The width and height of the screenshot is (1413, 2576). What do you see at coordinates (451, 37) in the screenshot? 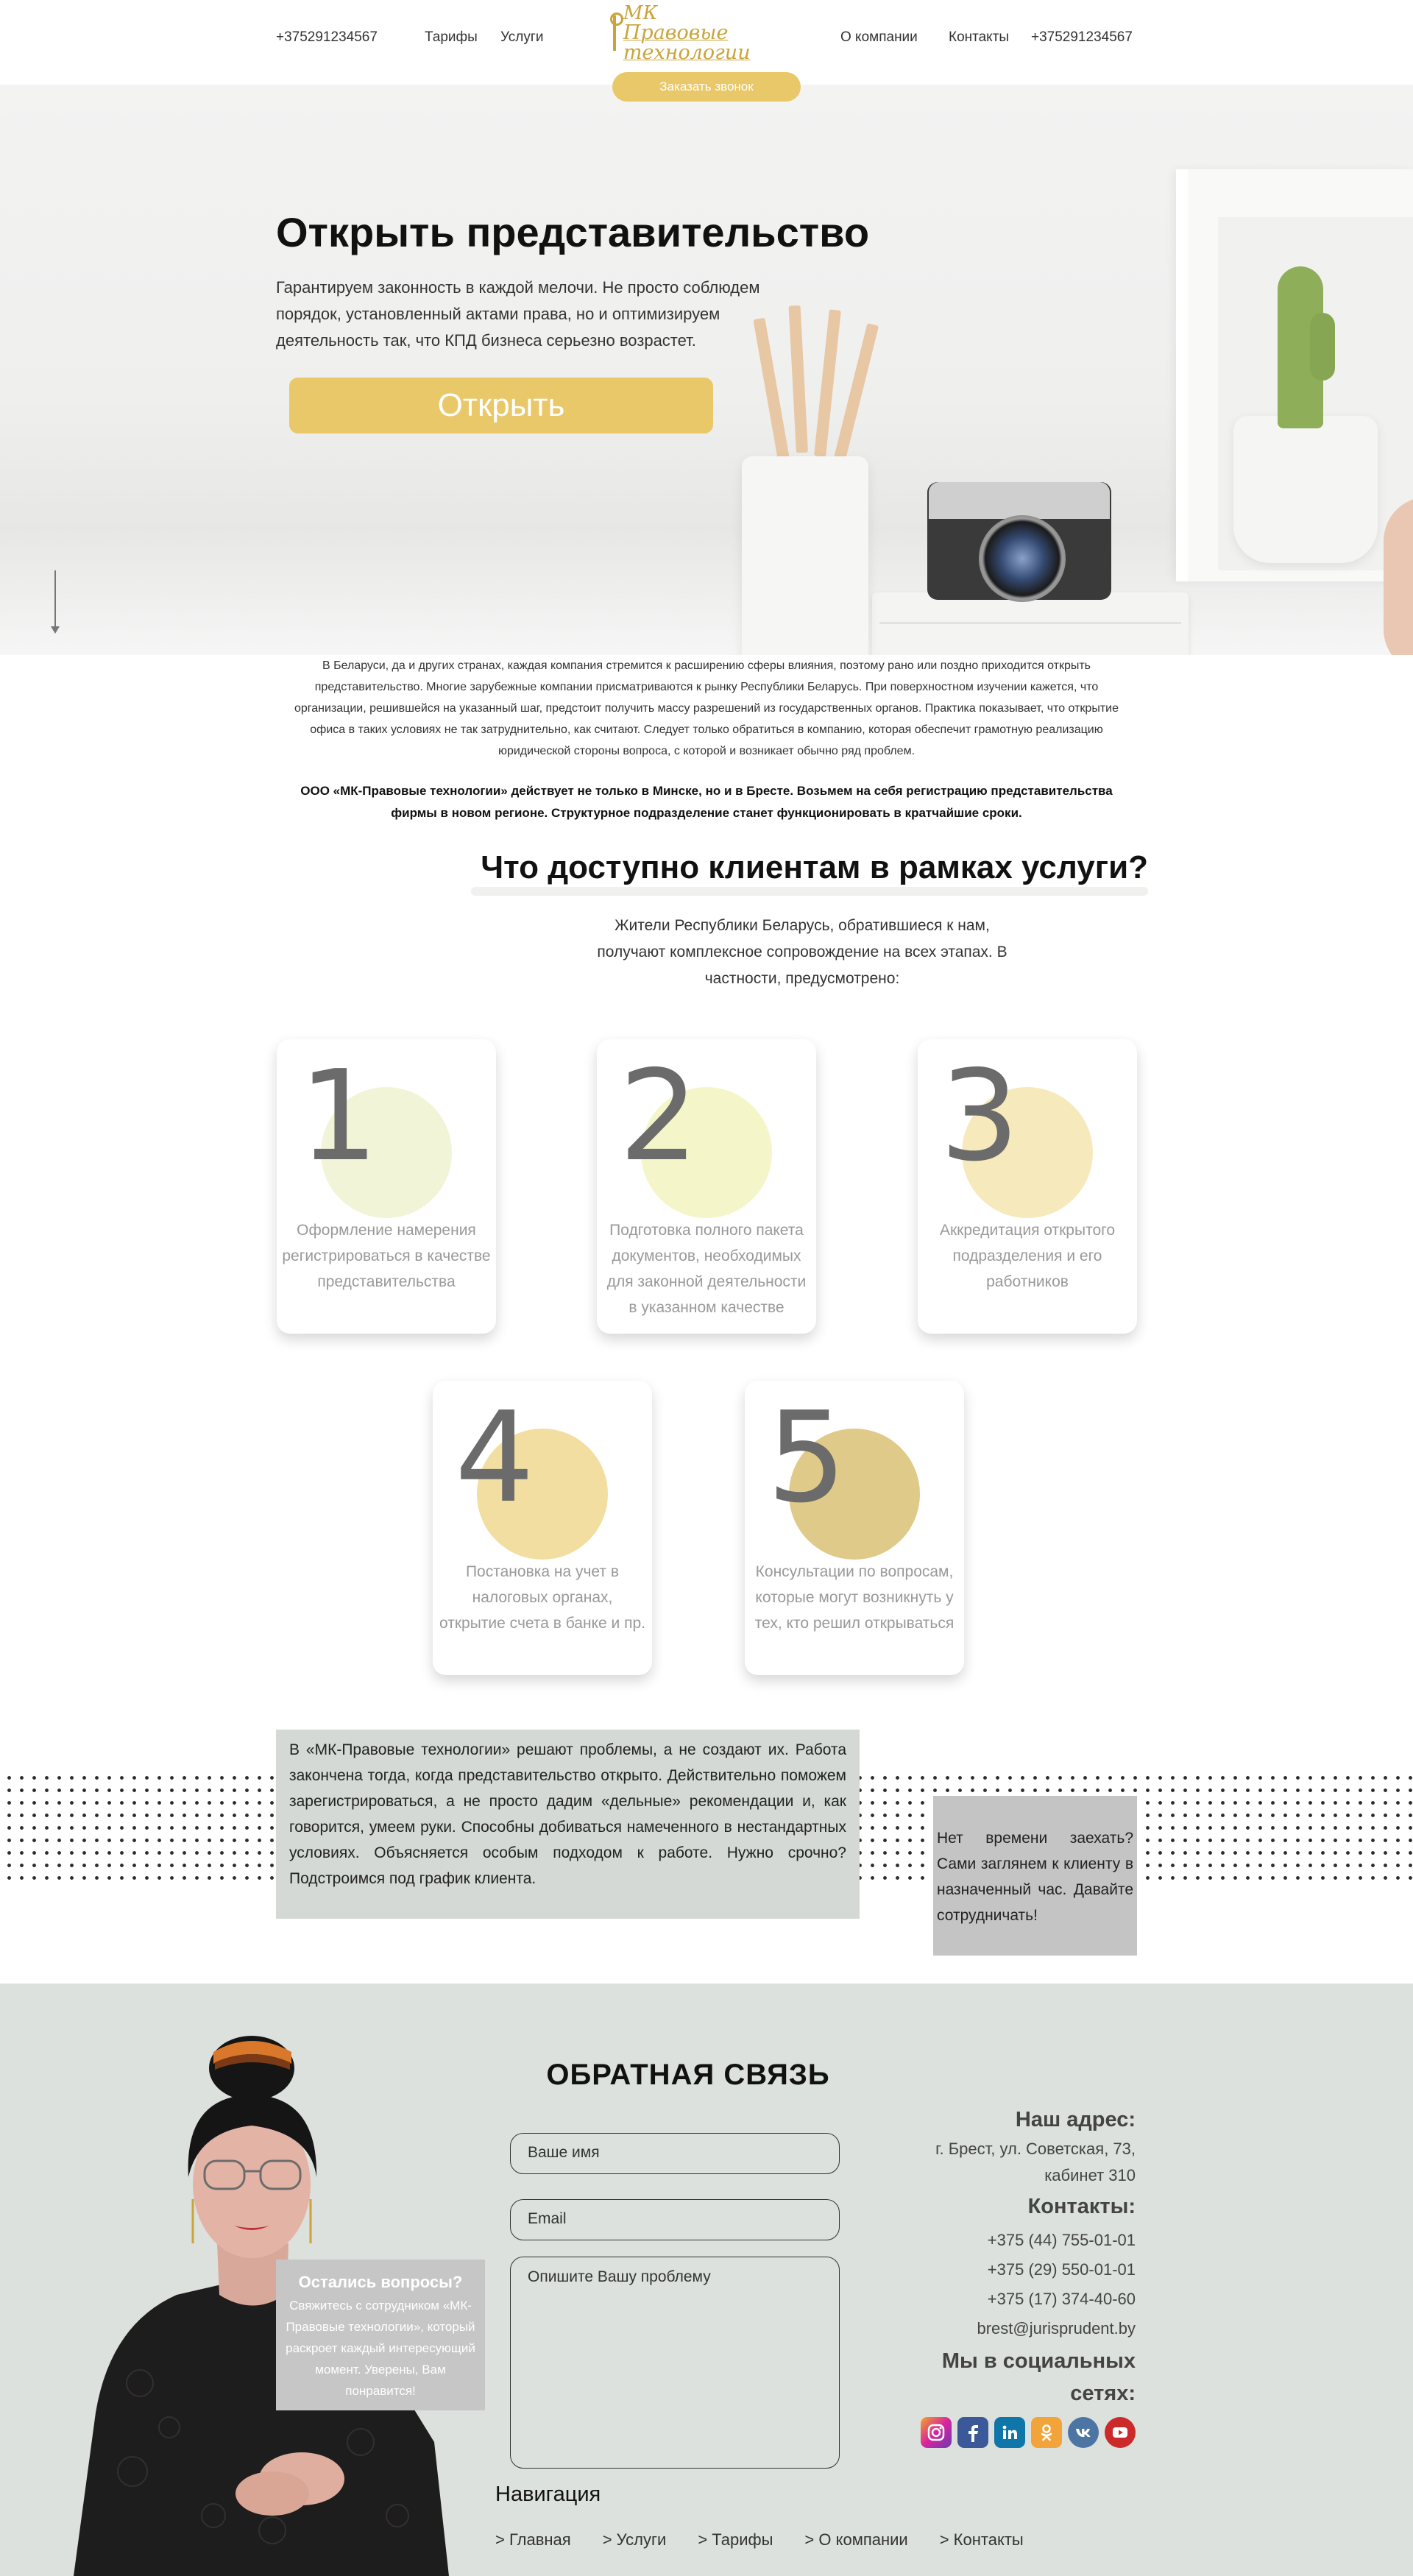
I see `nav-link-tariffs: Тарифы` at bounding box center [451, 37].